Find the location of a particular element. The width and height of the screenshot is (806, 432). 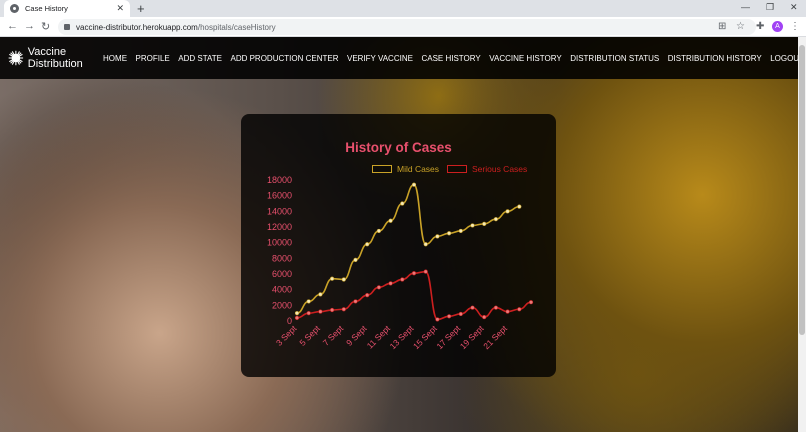

nav-distribution-history: DISTRIBUTION HISTORY is located at coordinates (715, 58).